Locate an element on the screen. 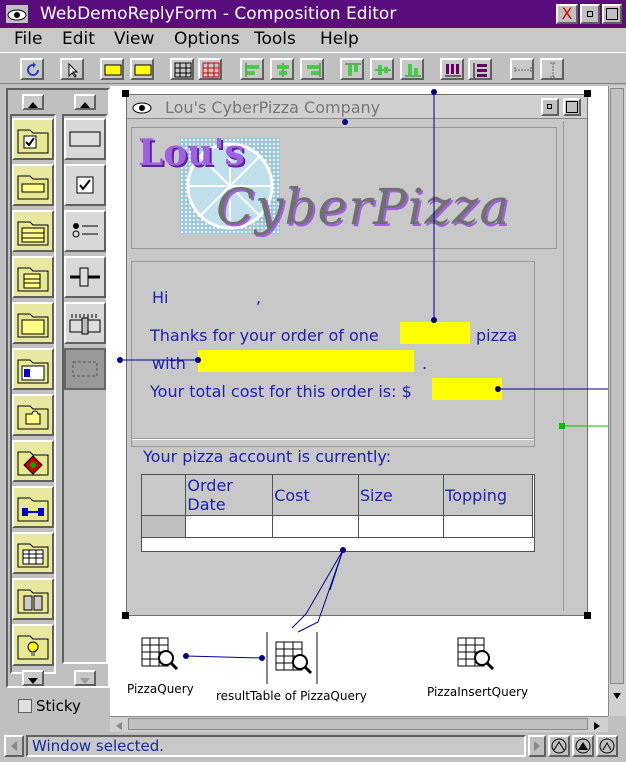  category-frame-icon is located at coordinates (33, 323).